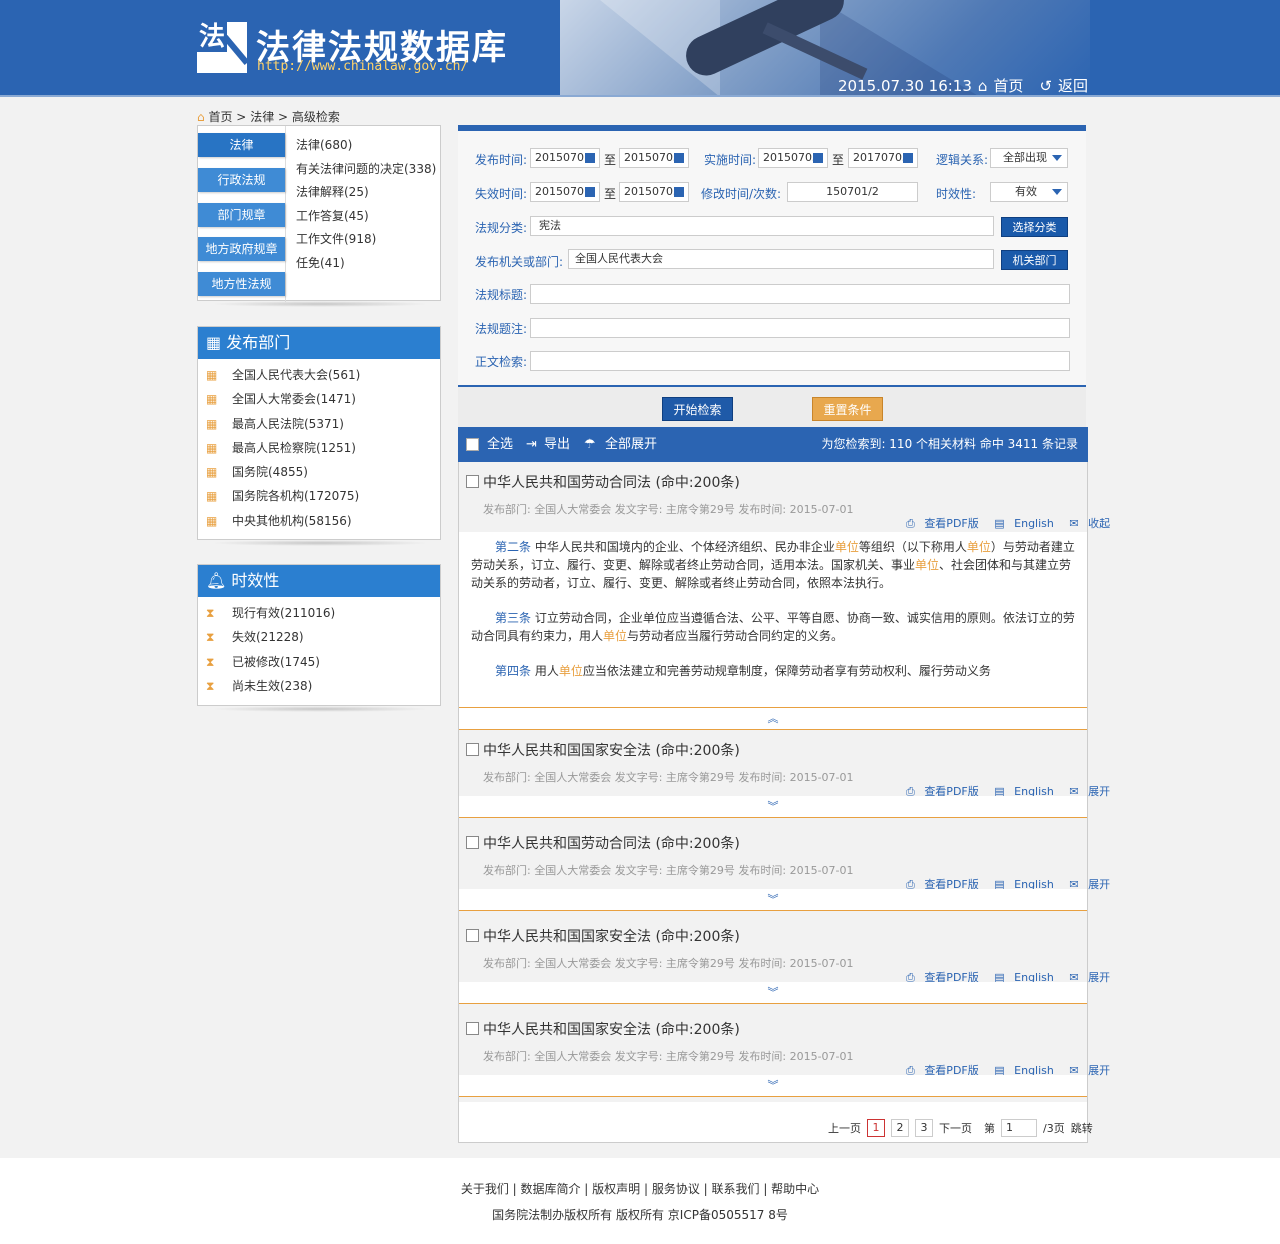 This screenshot has width=1280, height=1244. What do you see at coordinates (1082, 1128) in the screenshot?
I see `jump-button: 跳转` at bounding box center [1082, 1128].